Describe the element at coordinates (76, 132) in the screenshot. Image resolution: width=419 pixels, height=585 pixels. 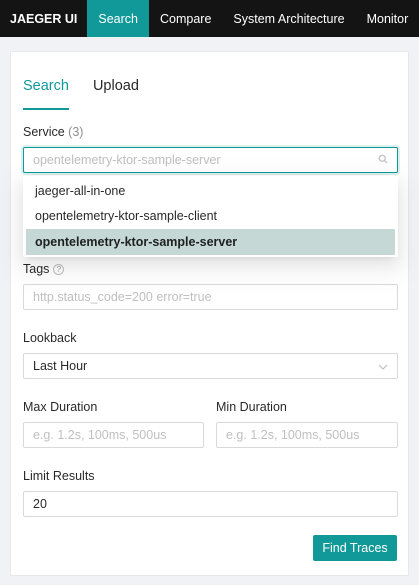
I see `service-count: (3)` at that location.